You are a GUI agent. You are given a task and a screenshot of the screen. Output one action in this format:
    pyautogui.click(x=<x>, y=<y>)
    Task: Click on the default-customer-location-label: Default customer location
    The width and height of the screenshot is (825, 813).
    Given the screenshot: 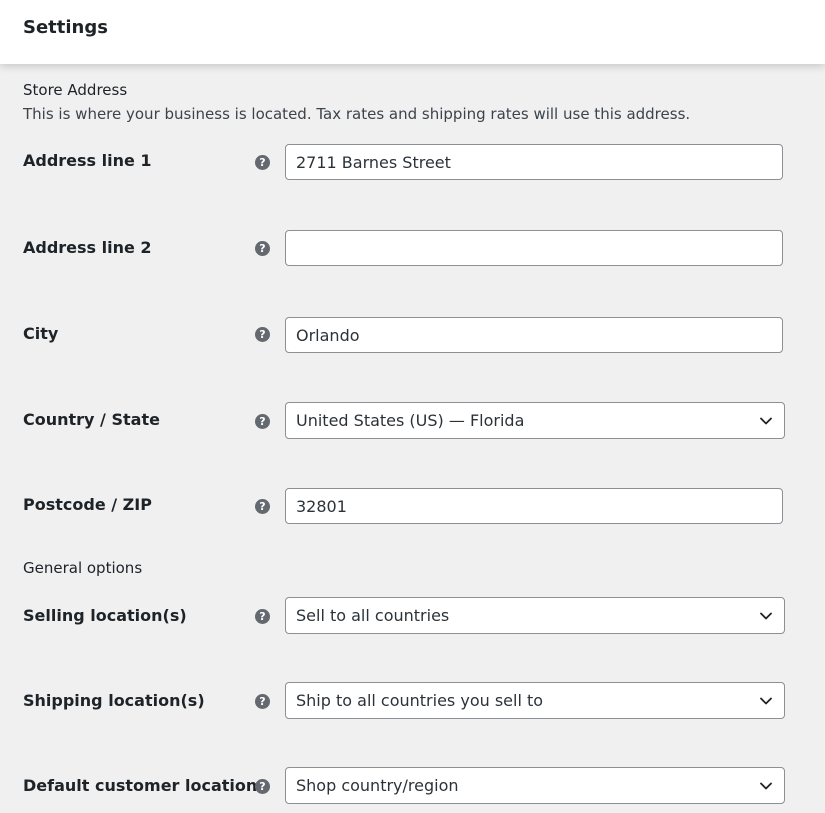 What is the action you would take?
    pyautogui.click(x=140, y=785)
    